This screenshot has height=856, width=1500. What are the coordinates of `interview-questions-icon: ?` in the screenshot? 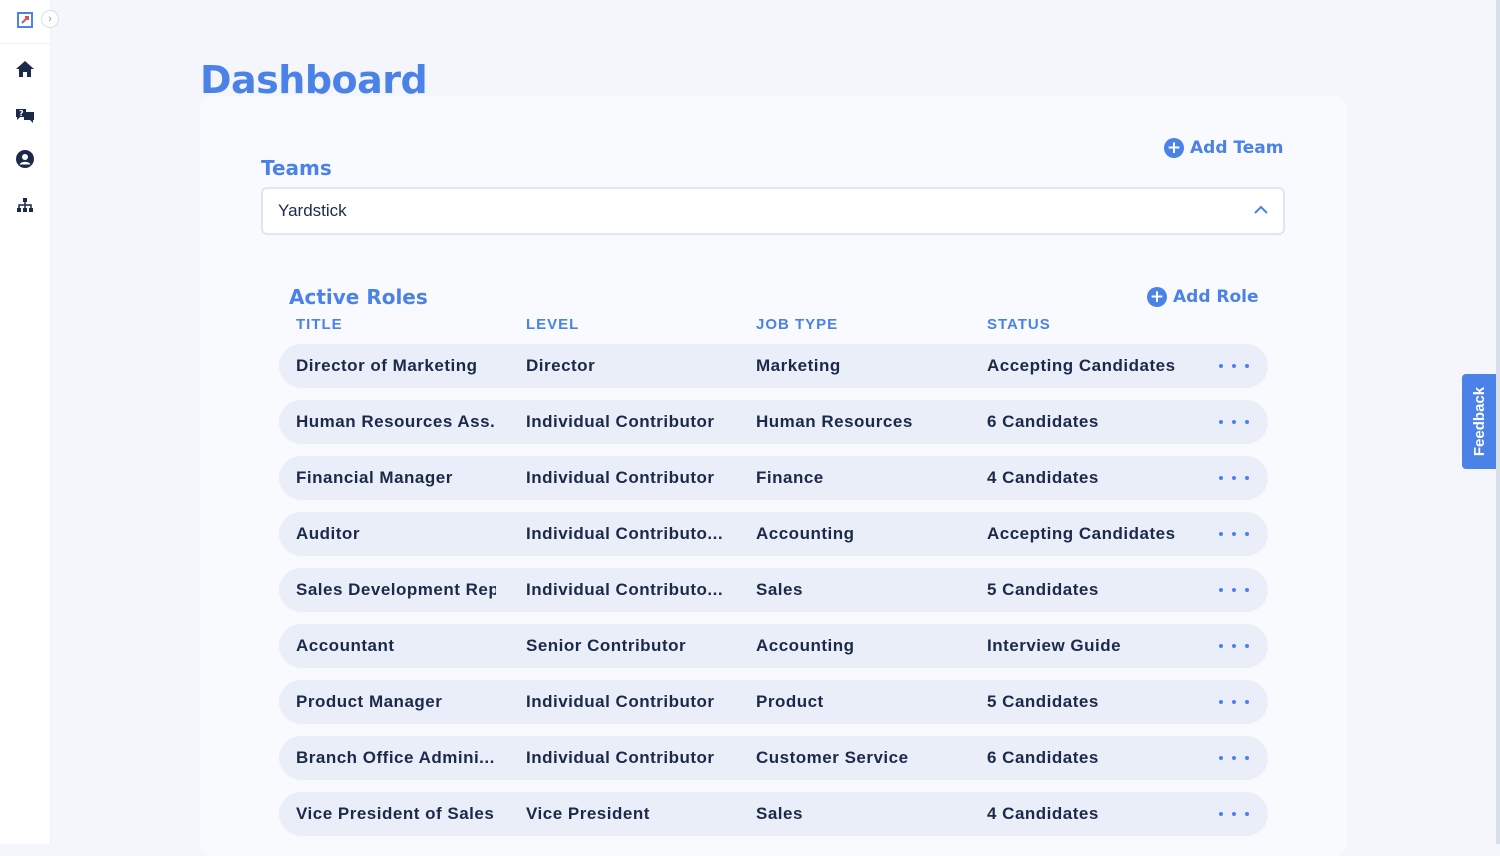 It's located at (25, 115).